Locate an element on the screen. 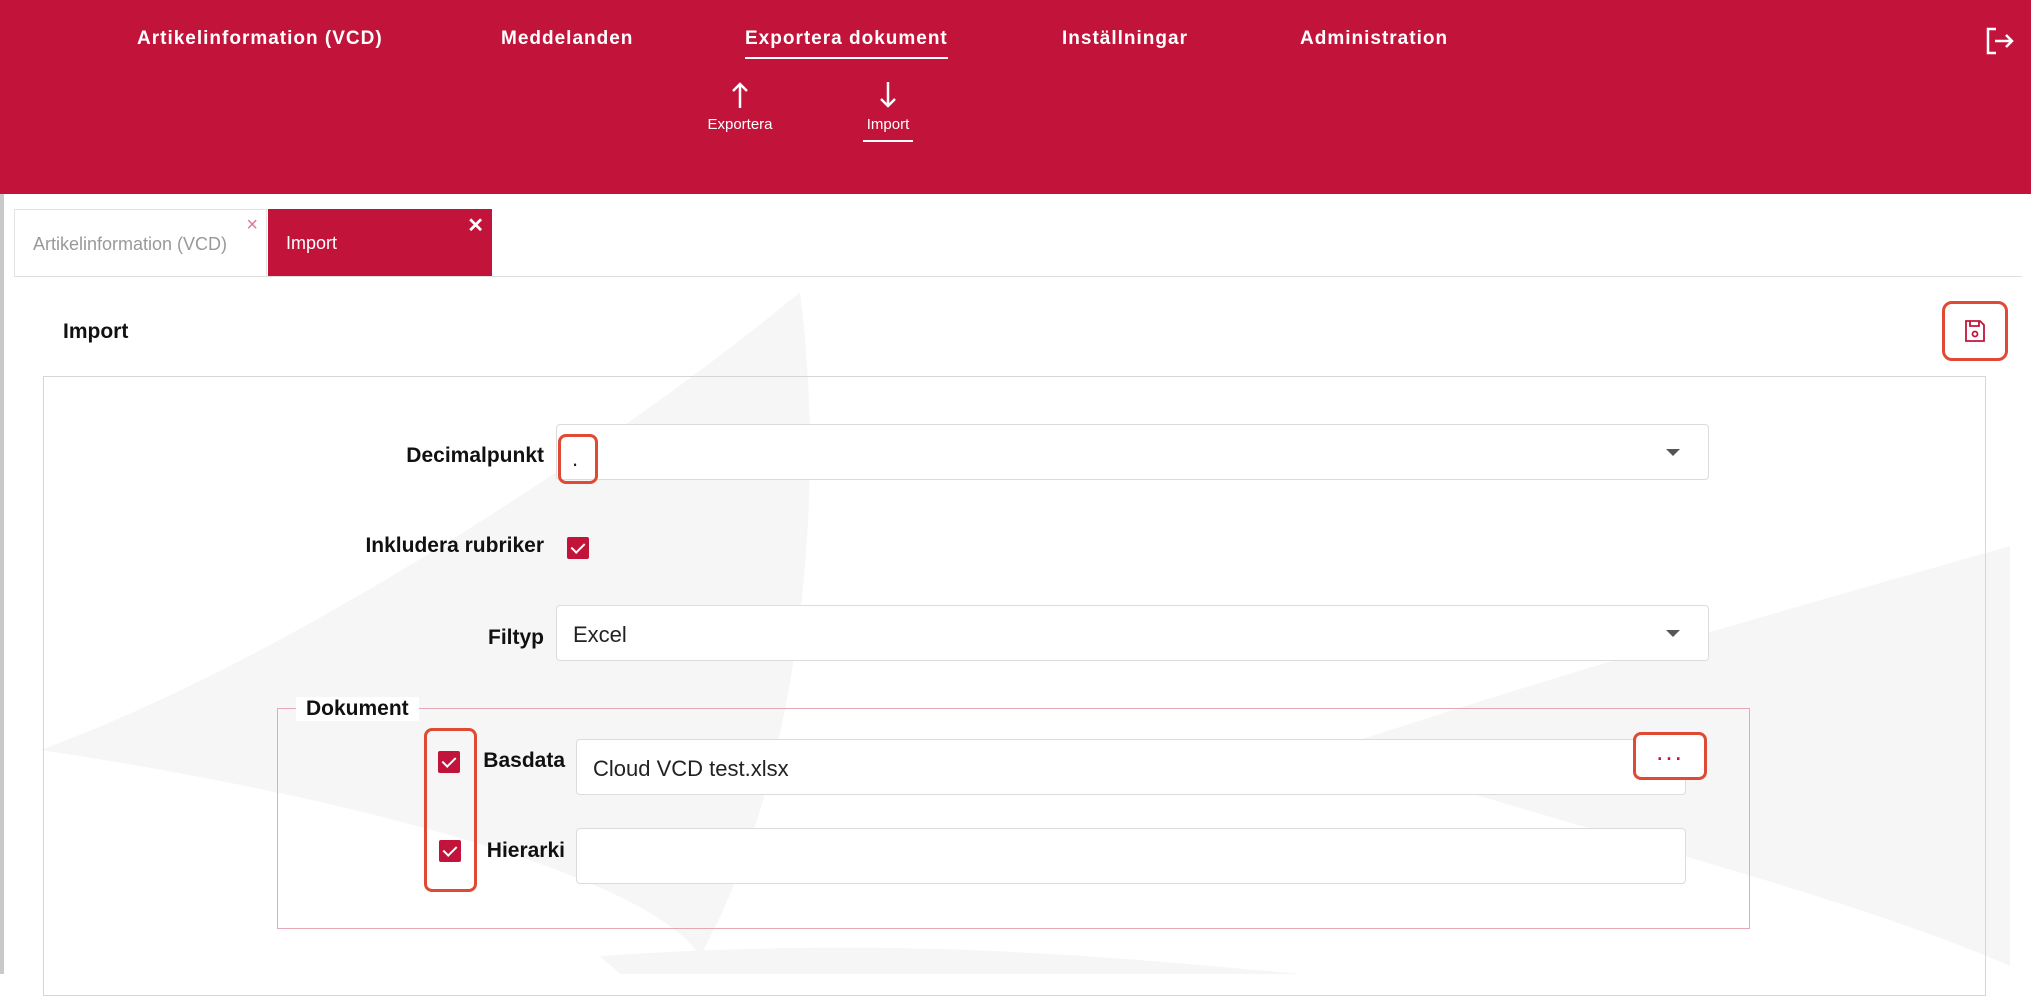 The height and width of the screenshot is (996, 2031). tab-import: Import ✕ is located at coordinates (380, 243).